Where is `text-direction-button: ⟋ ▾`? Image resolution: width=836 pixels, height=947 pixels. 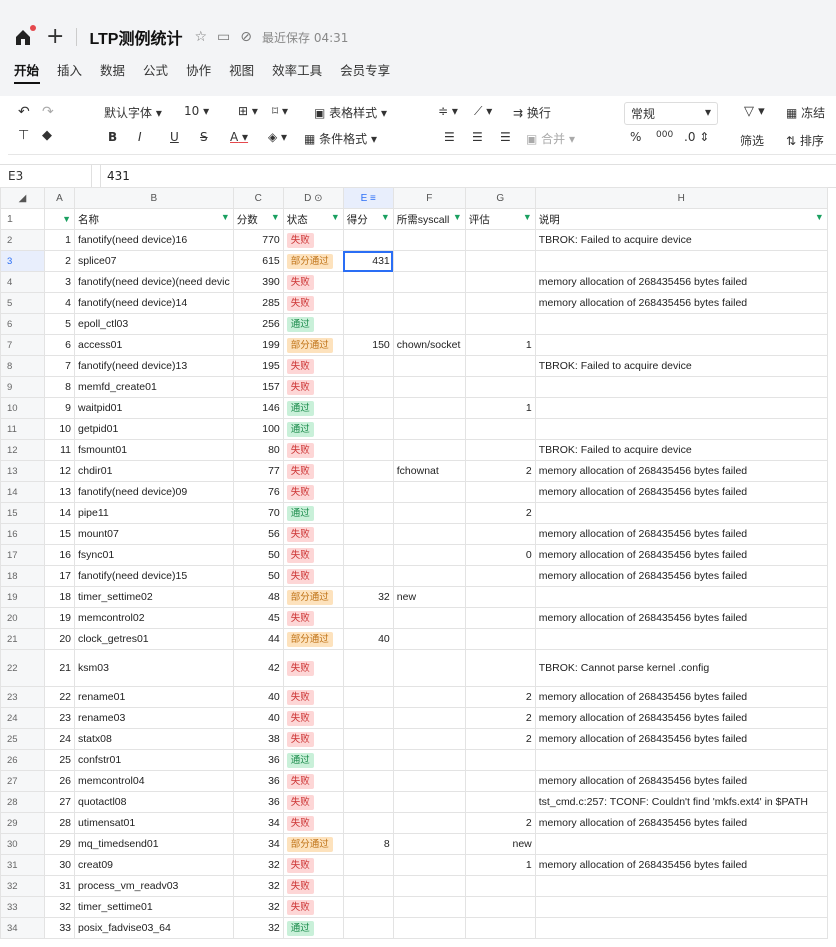 text-direction-button: ⟋ ▾ is located at coordinates (483, 111).